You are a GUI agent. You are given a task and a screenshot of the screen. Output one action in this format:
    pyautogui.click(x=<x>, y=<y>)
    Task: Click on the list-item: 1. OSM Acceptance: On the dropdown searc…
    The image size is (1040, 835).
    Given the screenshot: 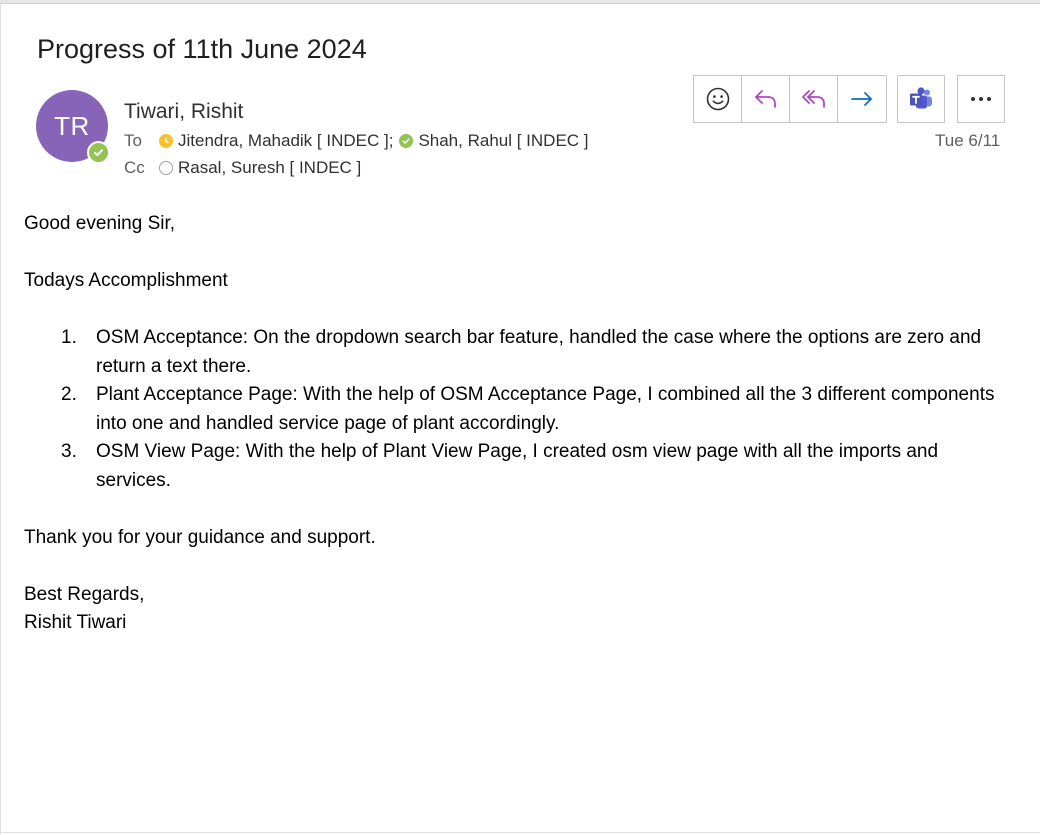 What is the action you would take?
    pyautogui.click(x=519, y=352)
    